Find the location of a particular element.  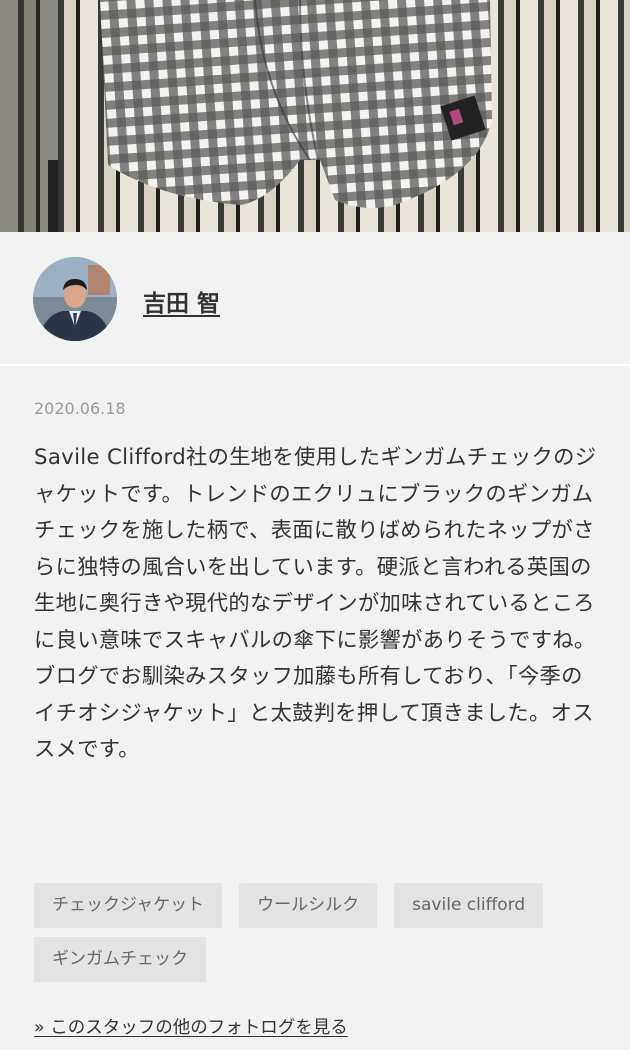

more-photologs-link: » このスタッフの他のフォトログを見る is located at coordinates (191, 1026).